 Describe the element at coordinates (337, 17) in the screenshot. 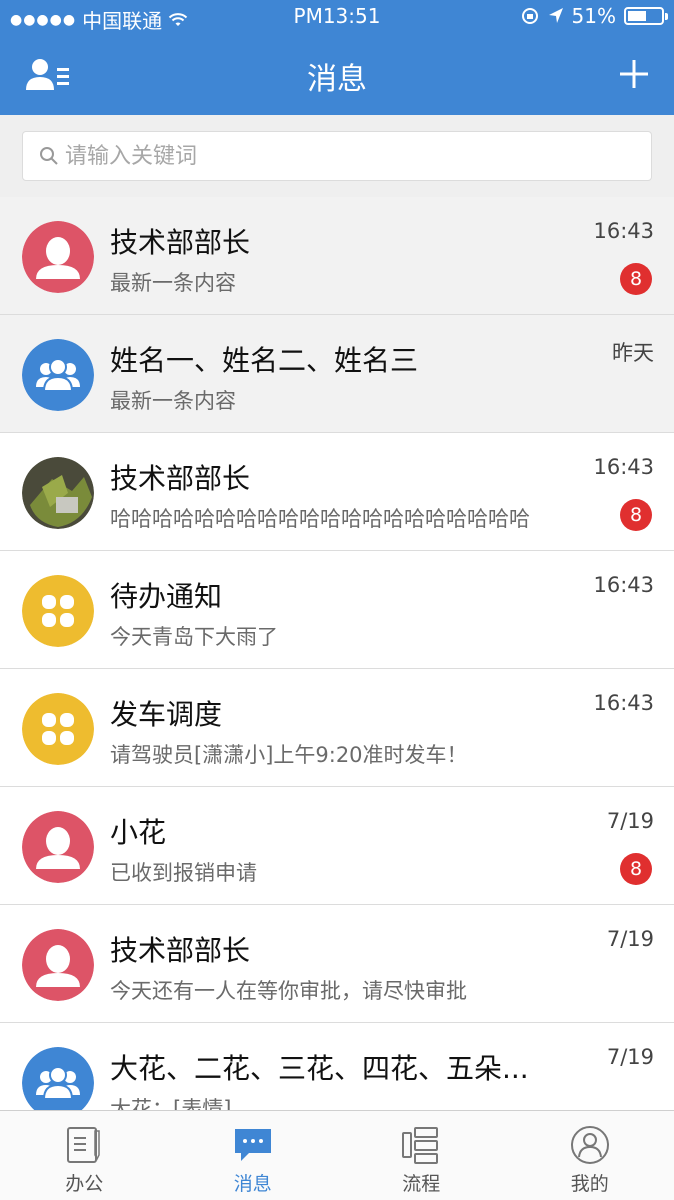

I see `status-bar: ●●●●● 中国联通 PM13:51 51%` at that location.